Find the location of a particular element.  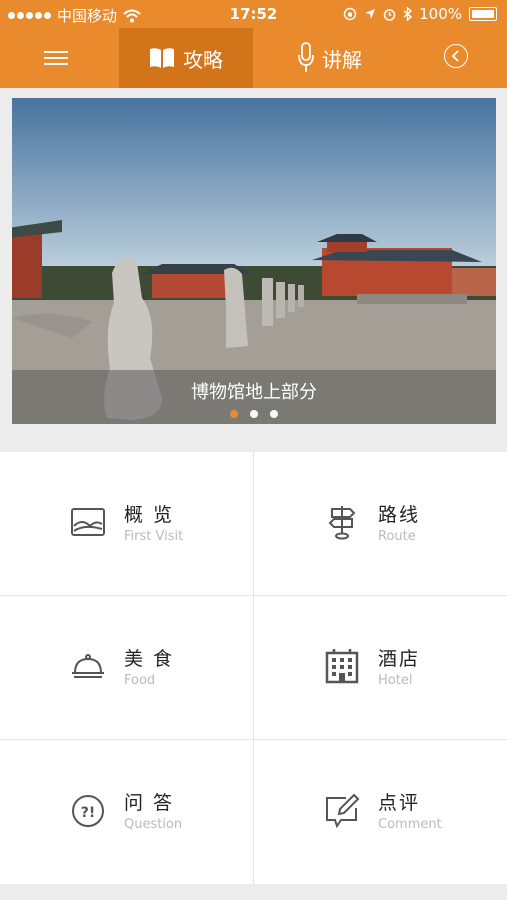

grid-item-title: 问 答 is located at coordinates (149, 803).